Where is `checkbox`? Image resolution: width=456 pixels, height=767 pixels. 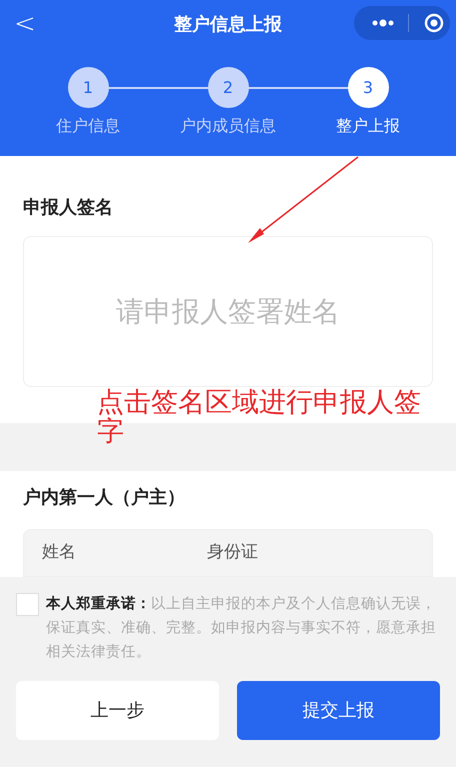 checkbox is located at coordinates (27, 604).